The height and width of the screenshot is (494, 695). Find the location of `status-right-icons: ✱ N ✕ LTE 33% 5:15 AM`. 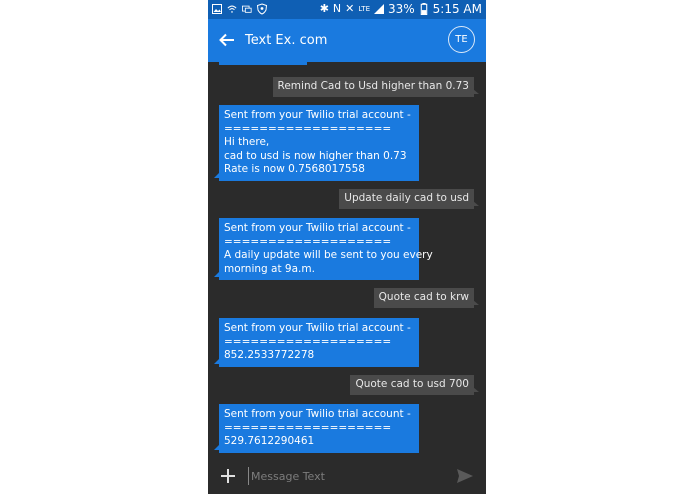

status-right-icons: ✱ N ✕ LTE 33% 5:15 AM is located at coordinates (401, 9).